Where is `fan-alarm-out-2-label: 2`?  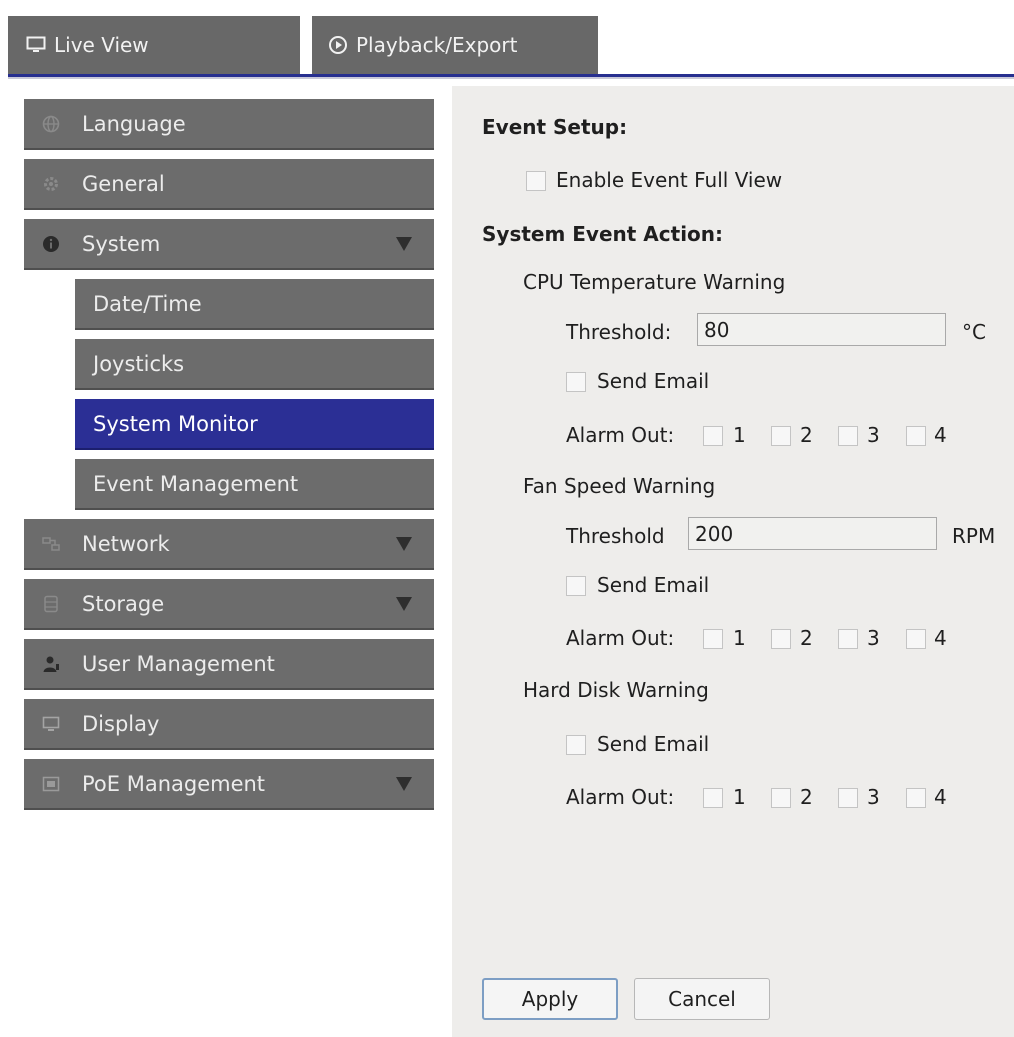
fan-alarm-out-2-label: 2 is located at coordinates (806, 638).